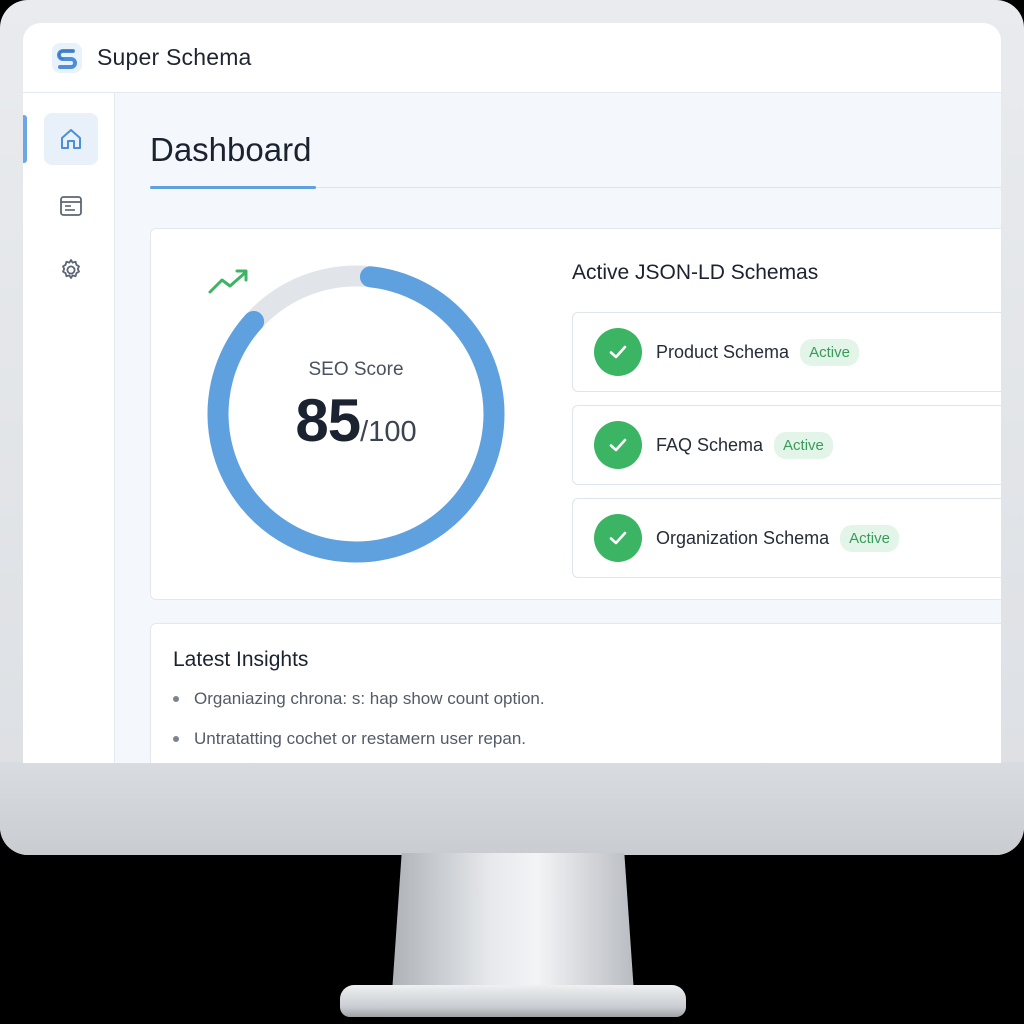  What do you see at coordinates (174, 57) in the screenshot?
I see `app-title: Super Schema` at bounding box center [174, 57].